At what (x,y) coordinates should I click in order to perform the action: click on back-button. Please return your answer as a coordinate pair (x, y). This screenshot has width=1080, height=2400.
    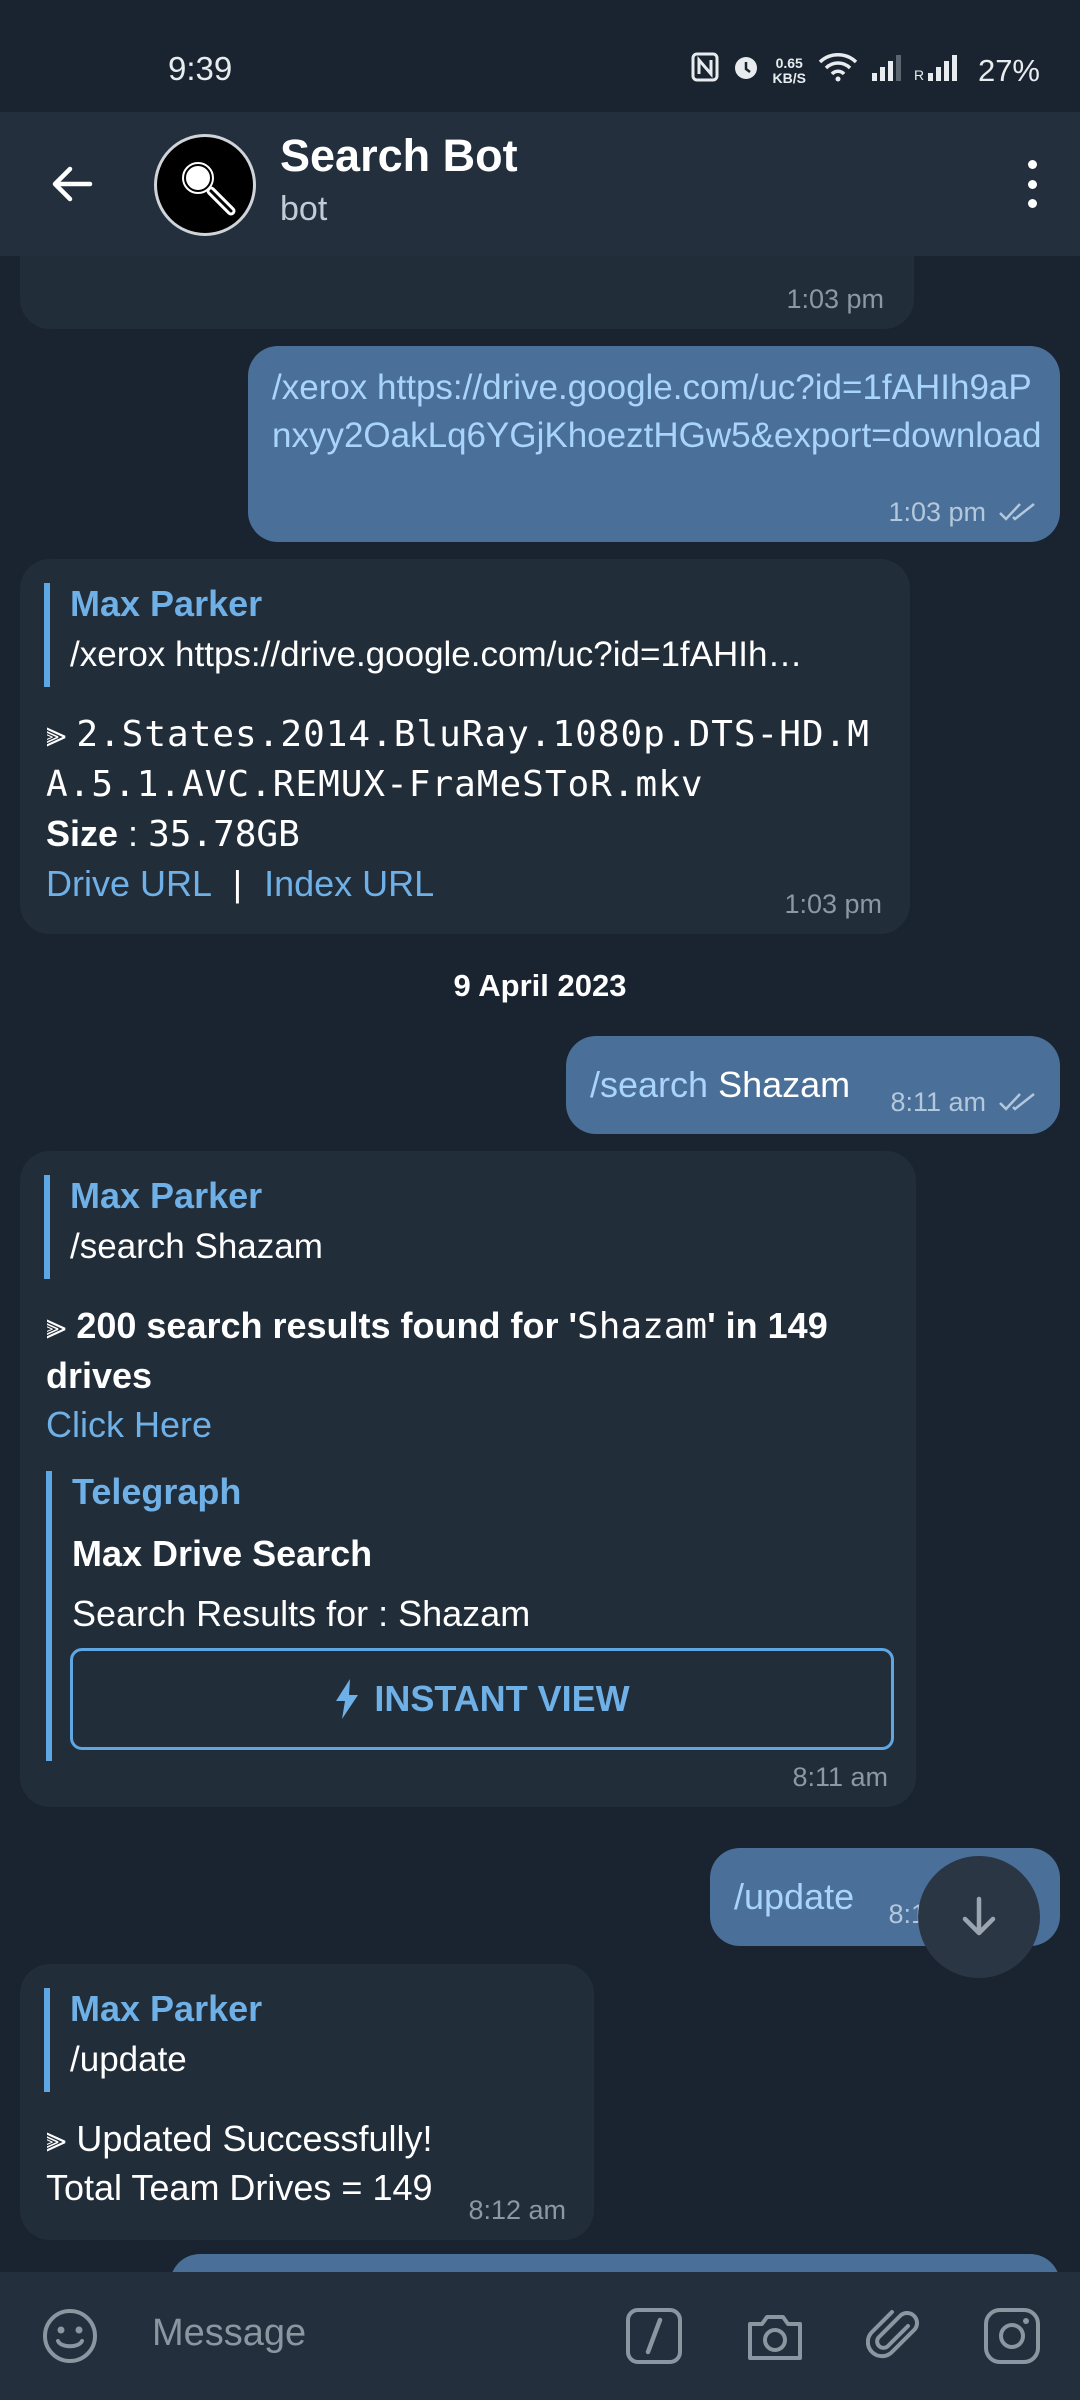
    Looking at the image, I should click on (72, 184).